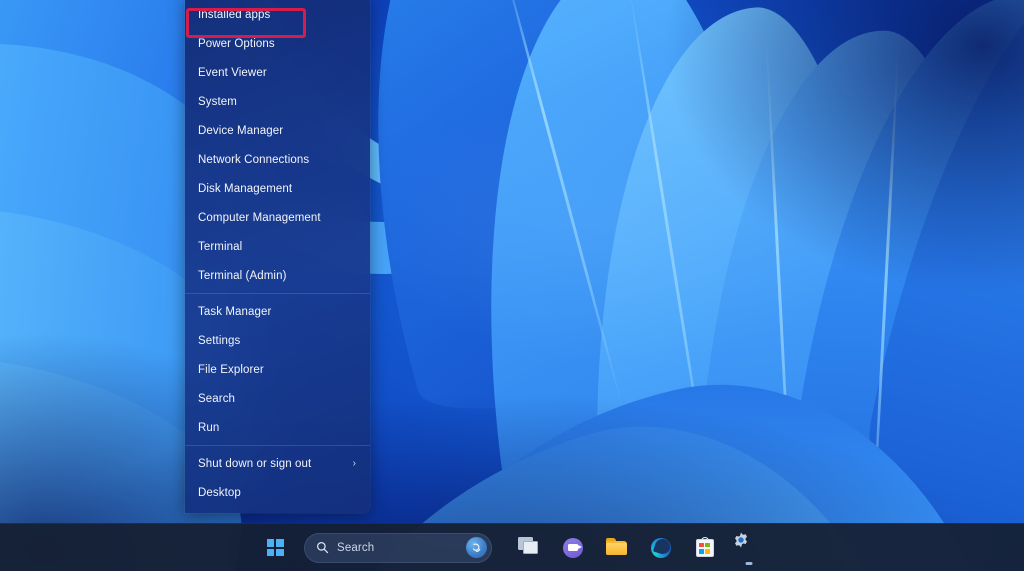  I want to click on menu-item-task-manager: Task Manager, so click(277, 311).